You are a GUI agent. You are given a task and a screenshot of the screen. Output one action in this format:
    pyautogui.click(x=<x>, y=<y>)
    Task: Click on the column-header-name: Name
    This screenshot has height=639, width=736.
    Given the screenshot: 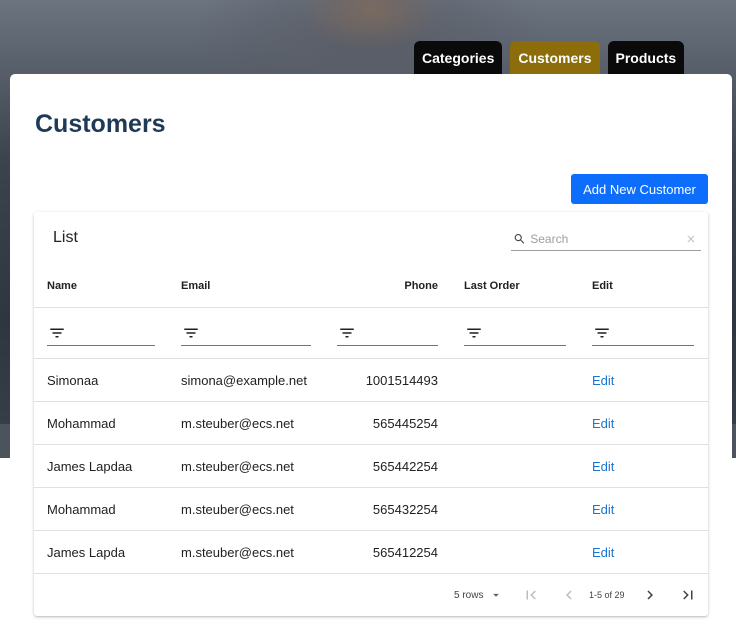 What is the action you would take?
    pyautogui.click(x=62, y=286)
    